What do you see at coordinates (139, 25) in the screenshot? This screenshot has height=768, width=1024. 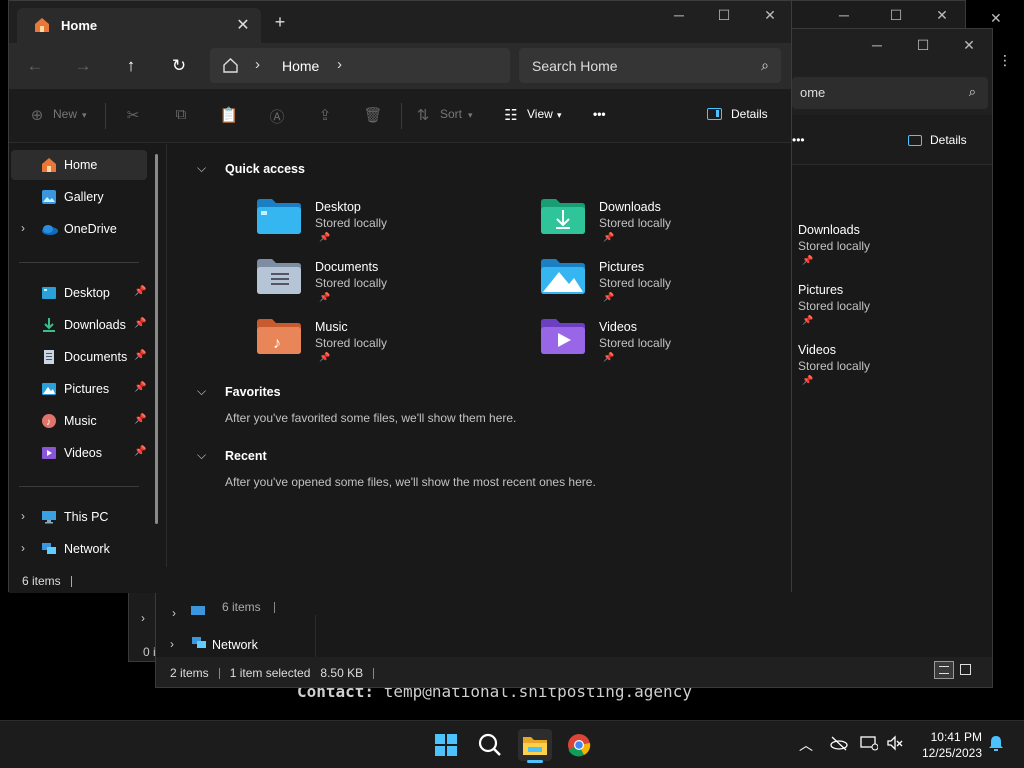 I see `tab-home: Home ✕` at bounding box center [139, 25].